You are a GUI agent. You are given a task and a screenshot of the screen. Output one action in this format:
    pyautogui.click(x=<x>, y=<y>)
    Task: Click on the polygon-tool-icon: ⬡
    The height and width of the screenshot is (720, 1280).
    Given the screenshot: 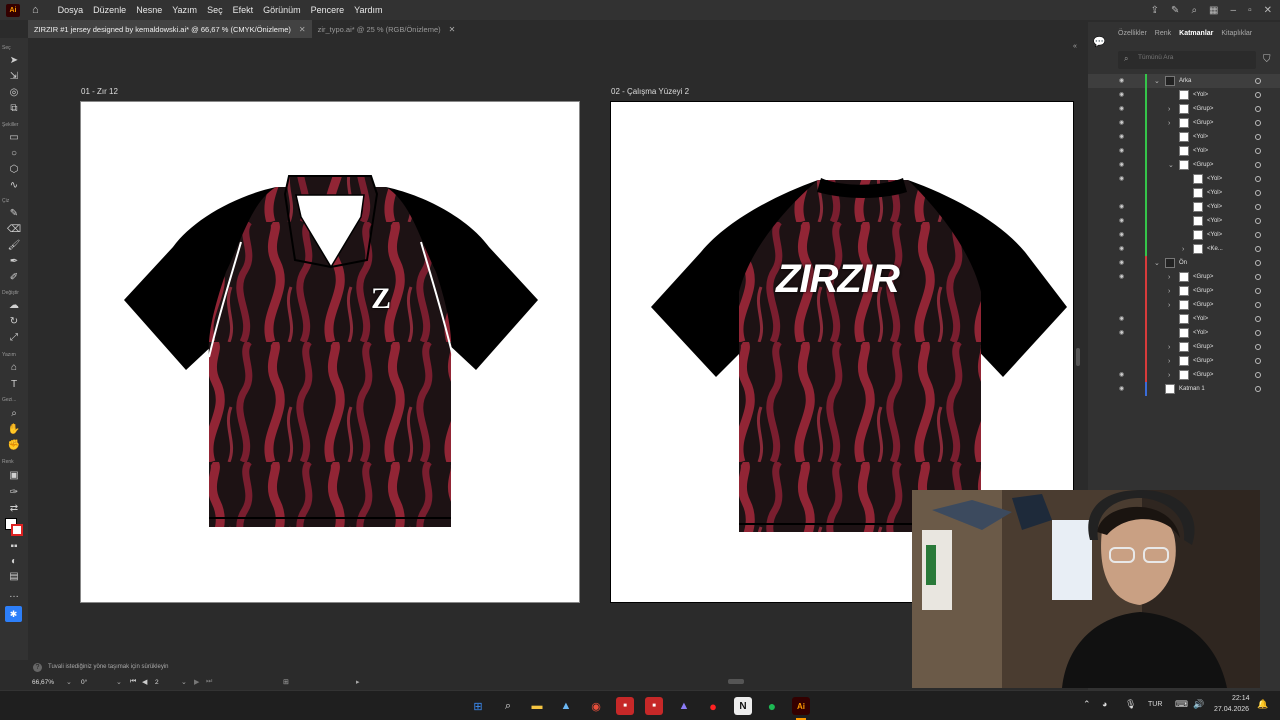 What is the action you would take?
    pyautogui.click(x=14, y=169)
    